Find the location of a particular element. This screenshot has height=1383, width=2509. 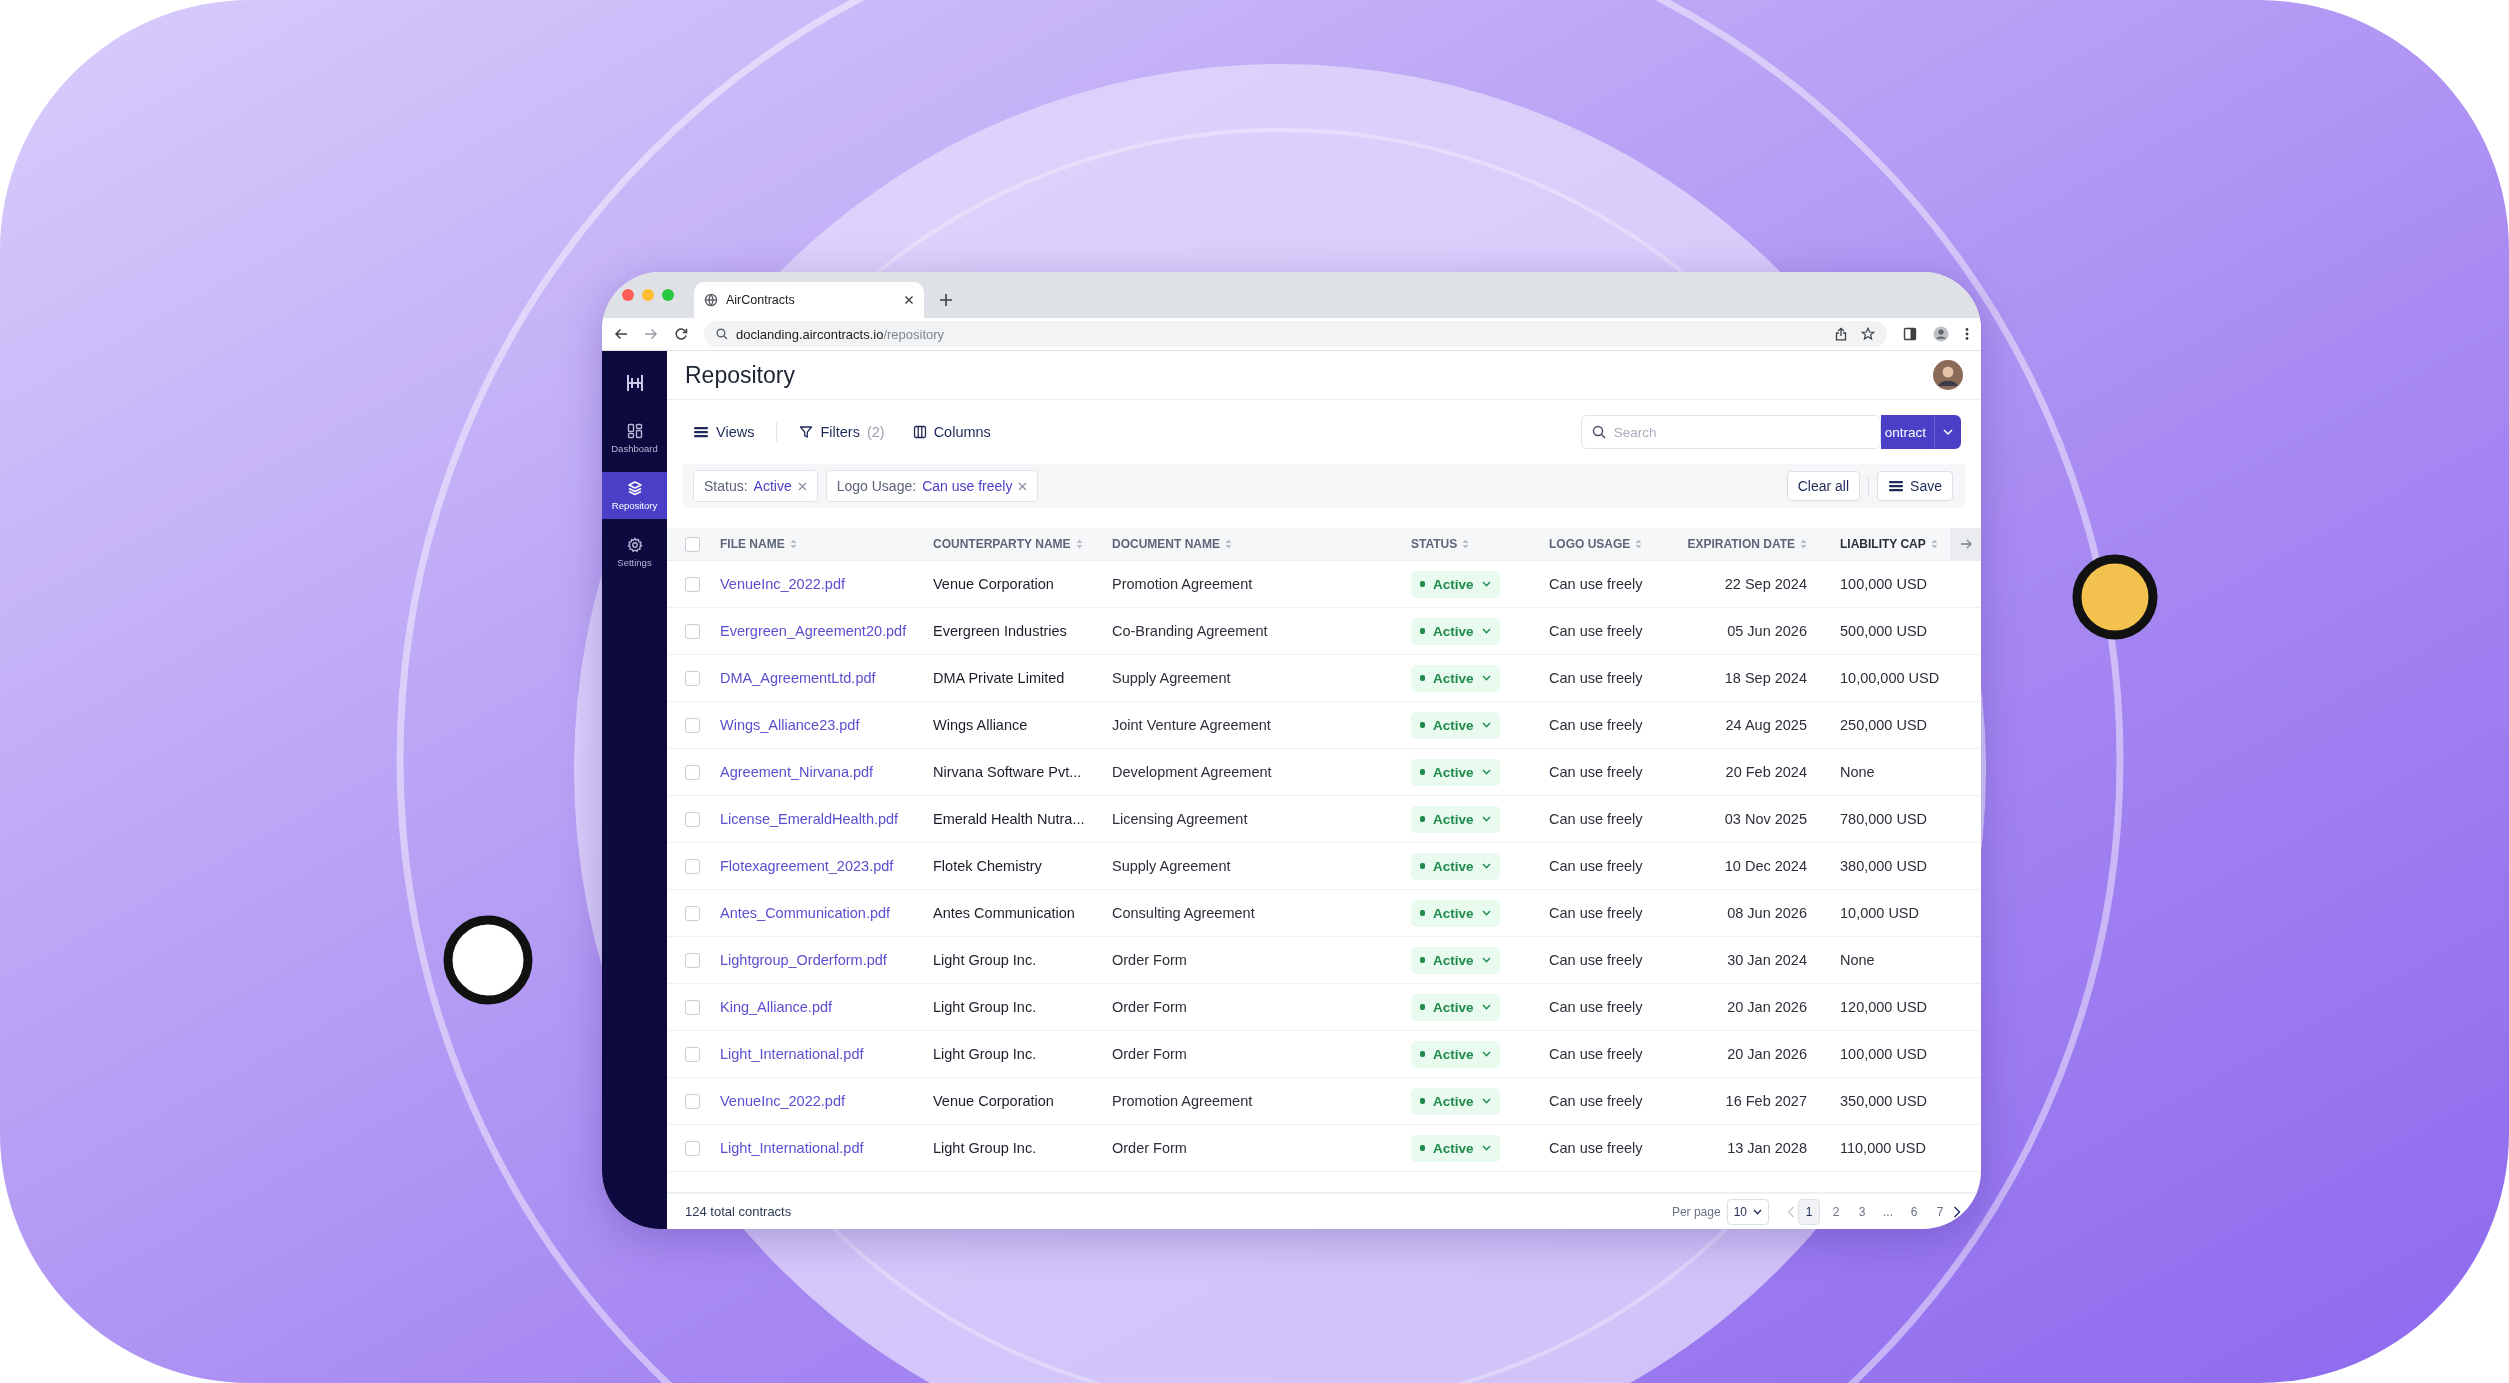

column-header: EXPIRATION DATE is located at coordinates (1741, 544).